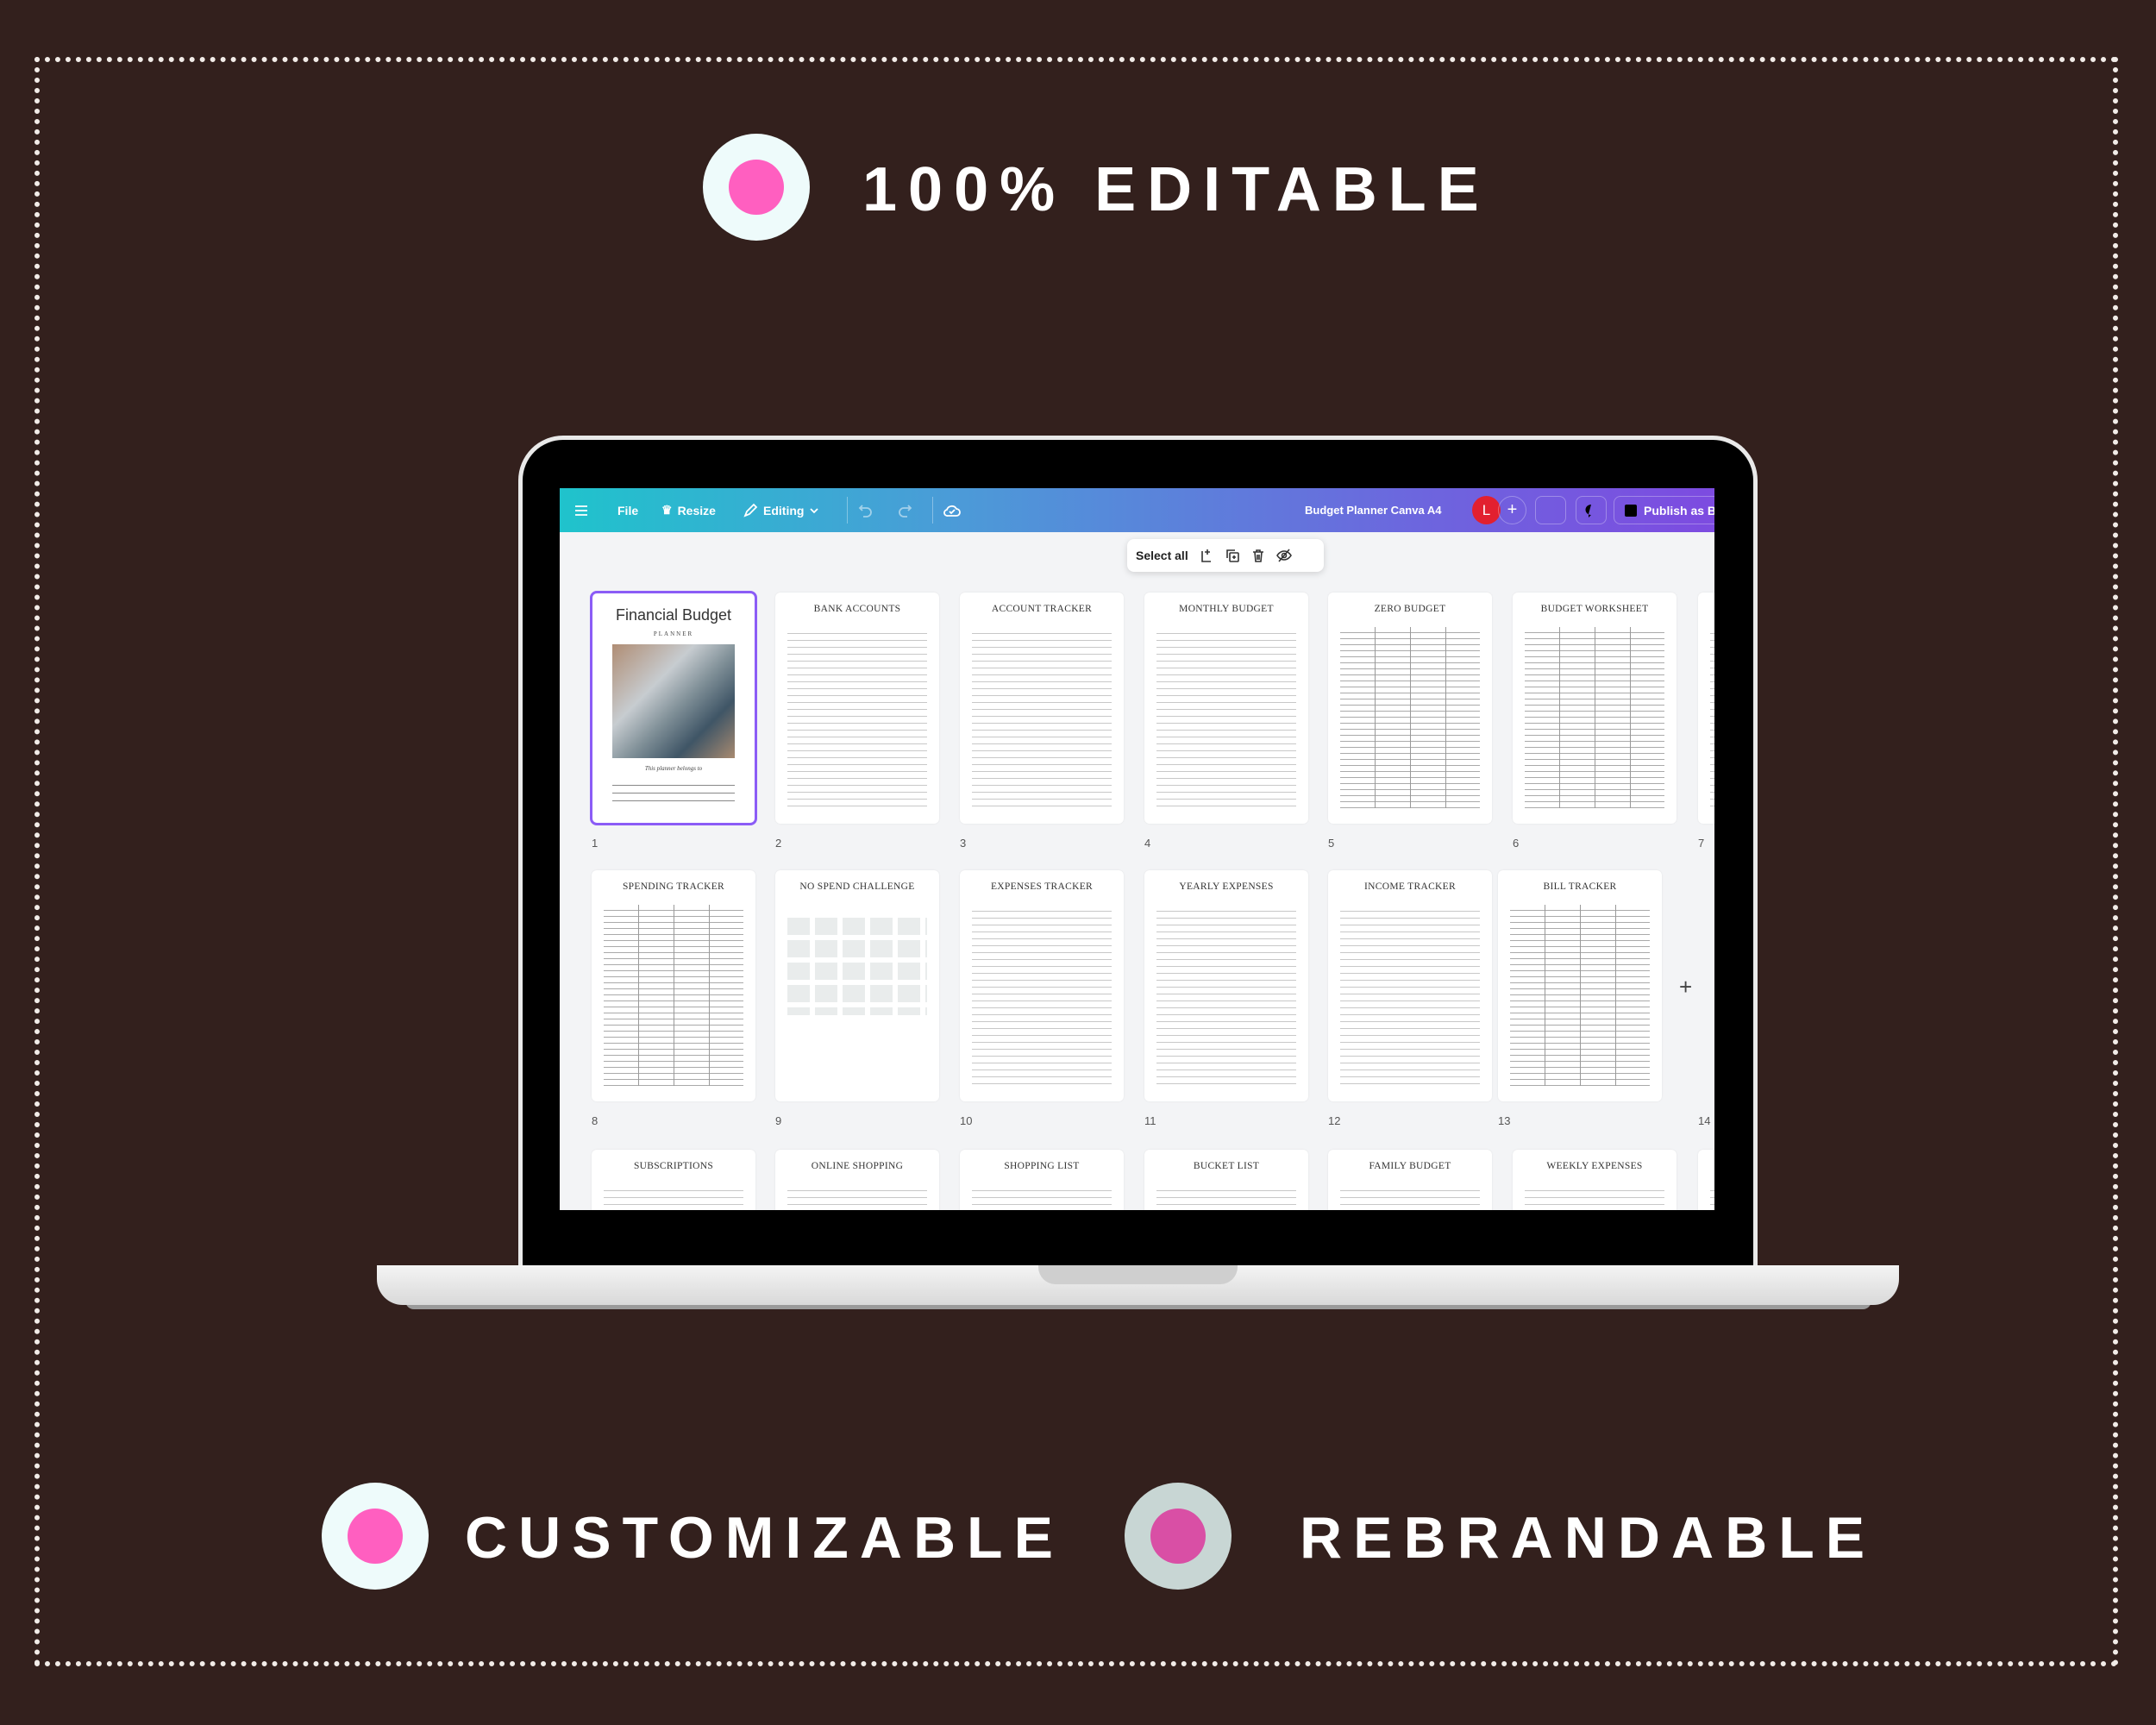  What do you see at coordinates (865, 510) in the screenshot?
I see `undo-button` at bounding box center [865, 510].